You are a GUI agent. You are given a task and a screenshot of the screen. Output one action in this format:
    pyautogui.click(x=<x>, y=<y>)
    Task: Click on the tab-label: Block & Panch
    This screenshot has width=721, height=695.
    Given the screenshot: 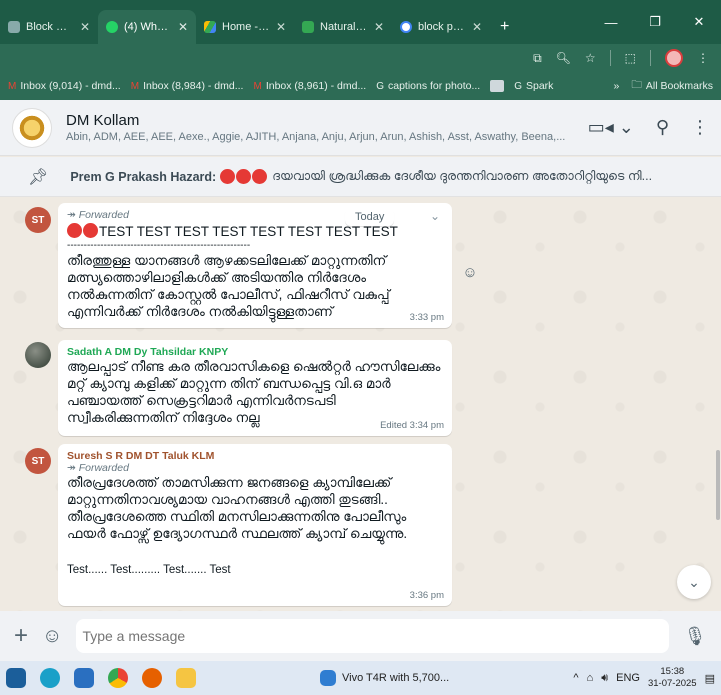 What is the action you would take?
    pyautogui.click(x=50, y=27)
    